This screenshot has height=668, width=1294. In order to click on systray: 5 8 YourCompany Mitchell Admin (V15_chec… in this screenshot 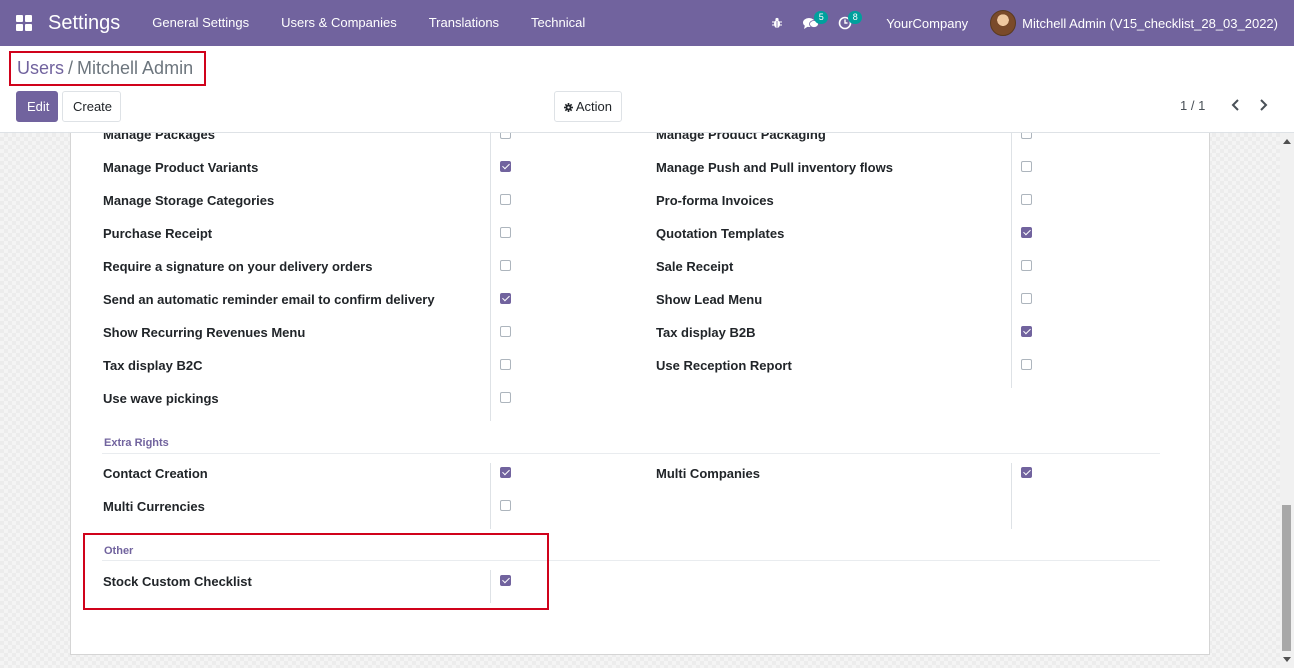, I will do `click(1027, 23)`.